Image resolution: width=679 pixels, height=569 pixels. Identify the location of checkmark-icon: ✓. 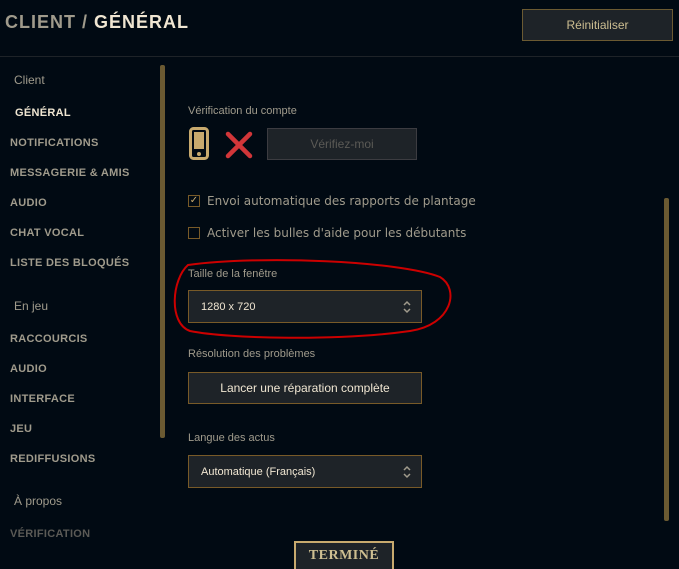
(194, 200).